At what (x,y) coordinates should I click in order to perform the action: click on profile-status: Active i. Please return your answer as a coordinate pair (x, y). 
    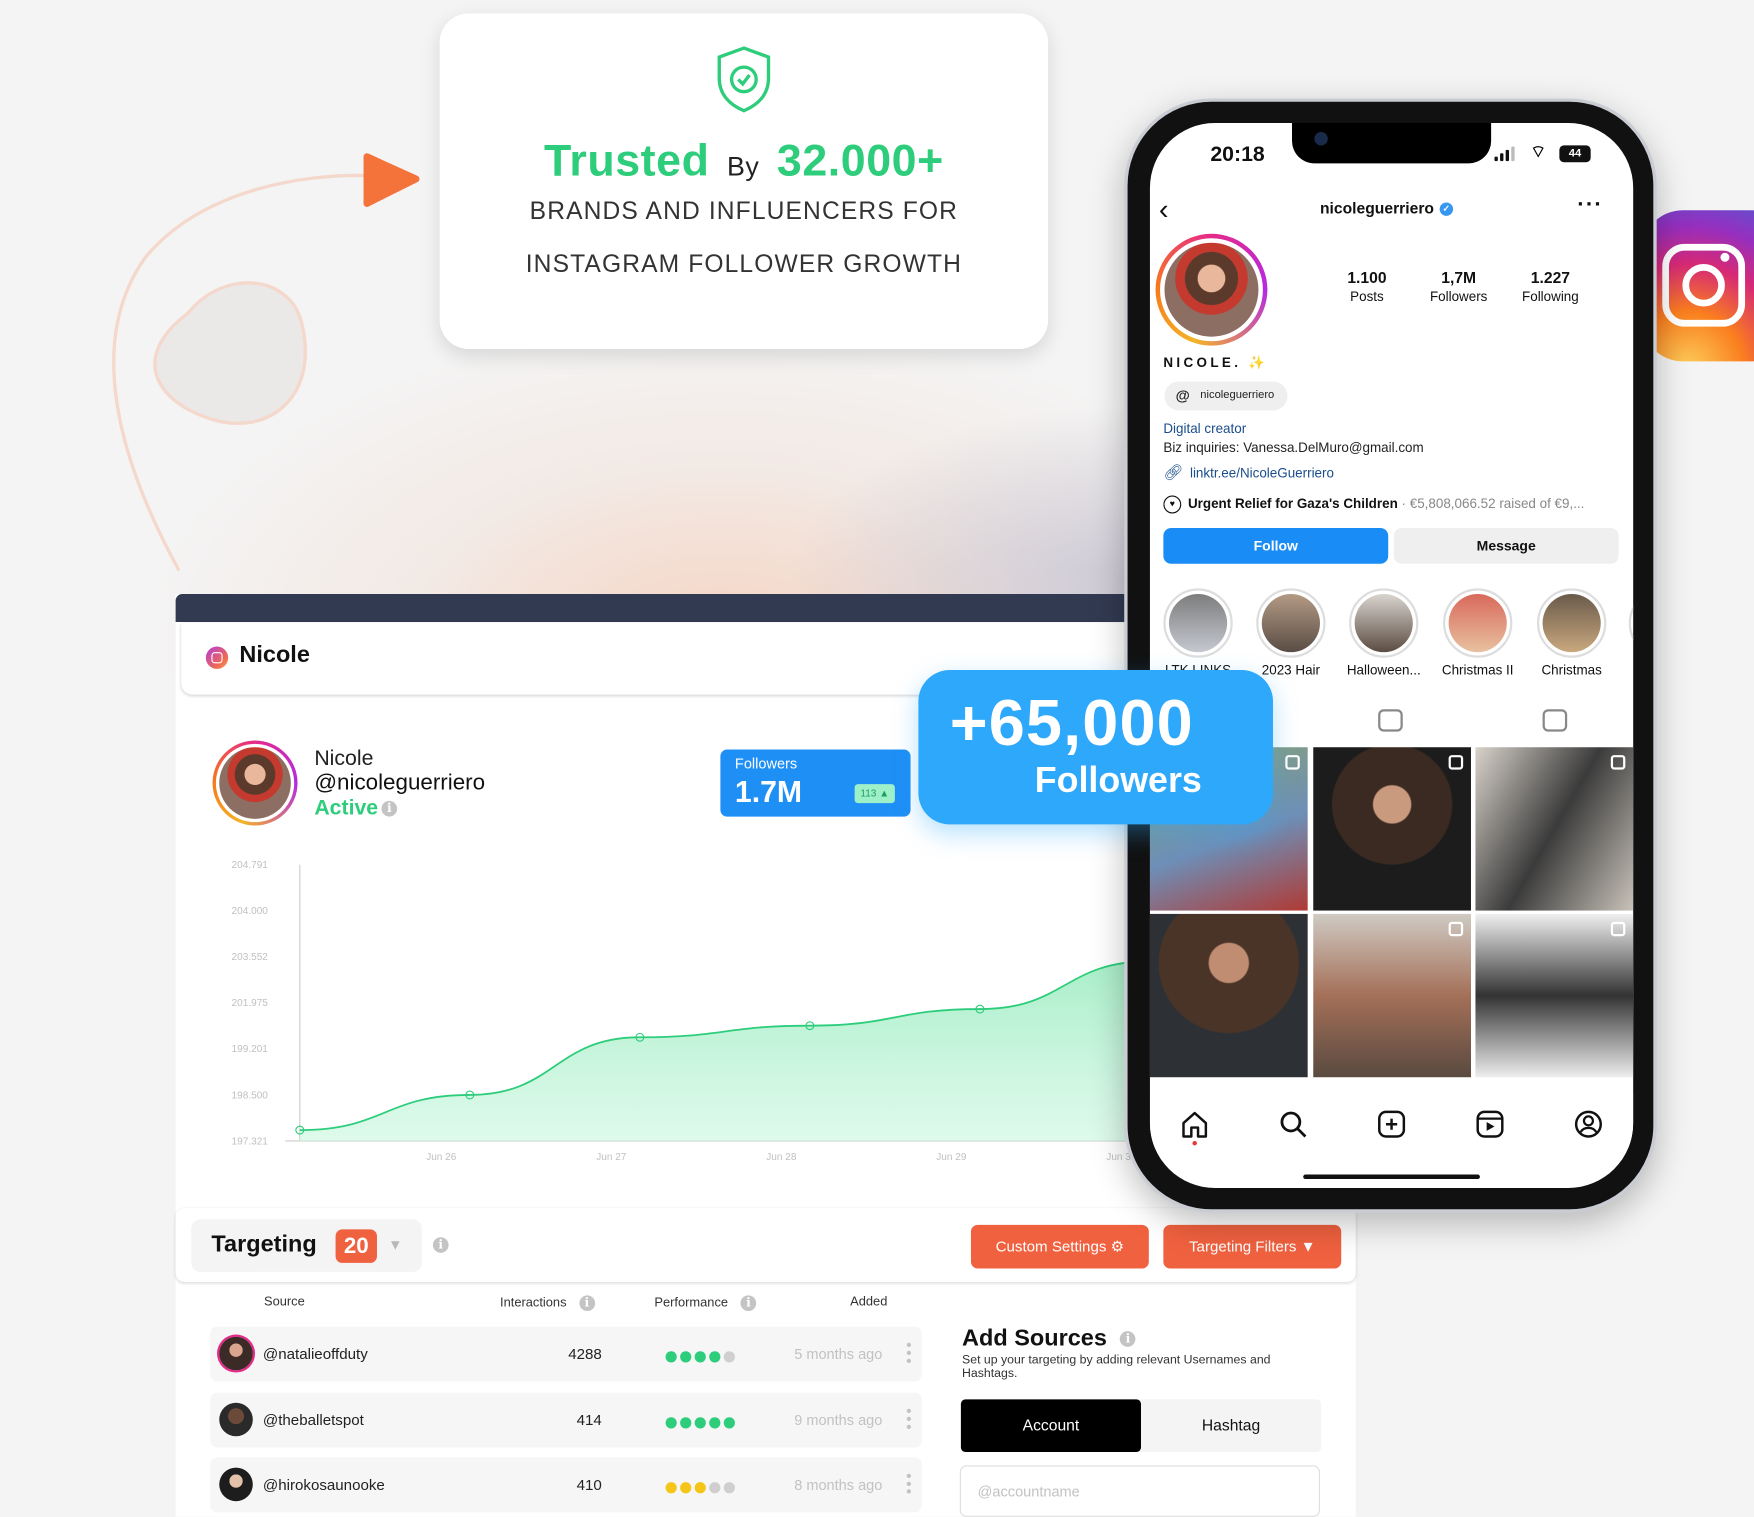
    Looking at the image, I should click on (356, 808).